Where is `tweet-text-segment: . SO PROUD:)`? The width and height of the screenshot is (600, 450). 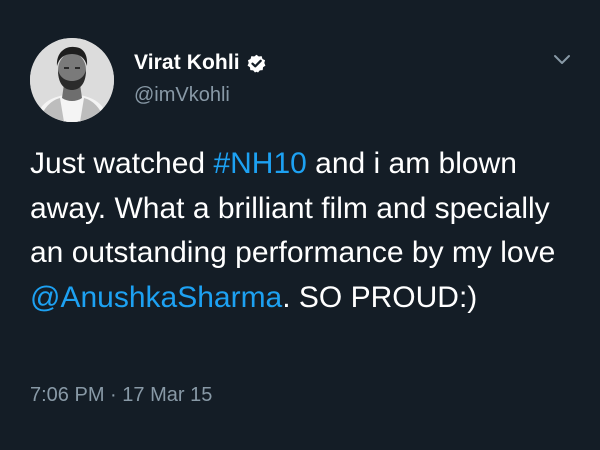
tweet-text-segment: . SO PROUD:) is located at coordinates (380, 297).